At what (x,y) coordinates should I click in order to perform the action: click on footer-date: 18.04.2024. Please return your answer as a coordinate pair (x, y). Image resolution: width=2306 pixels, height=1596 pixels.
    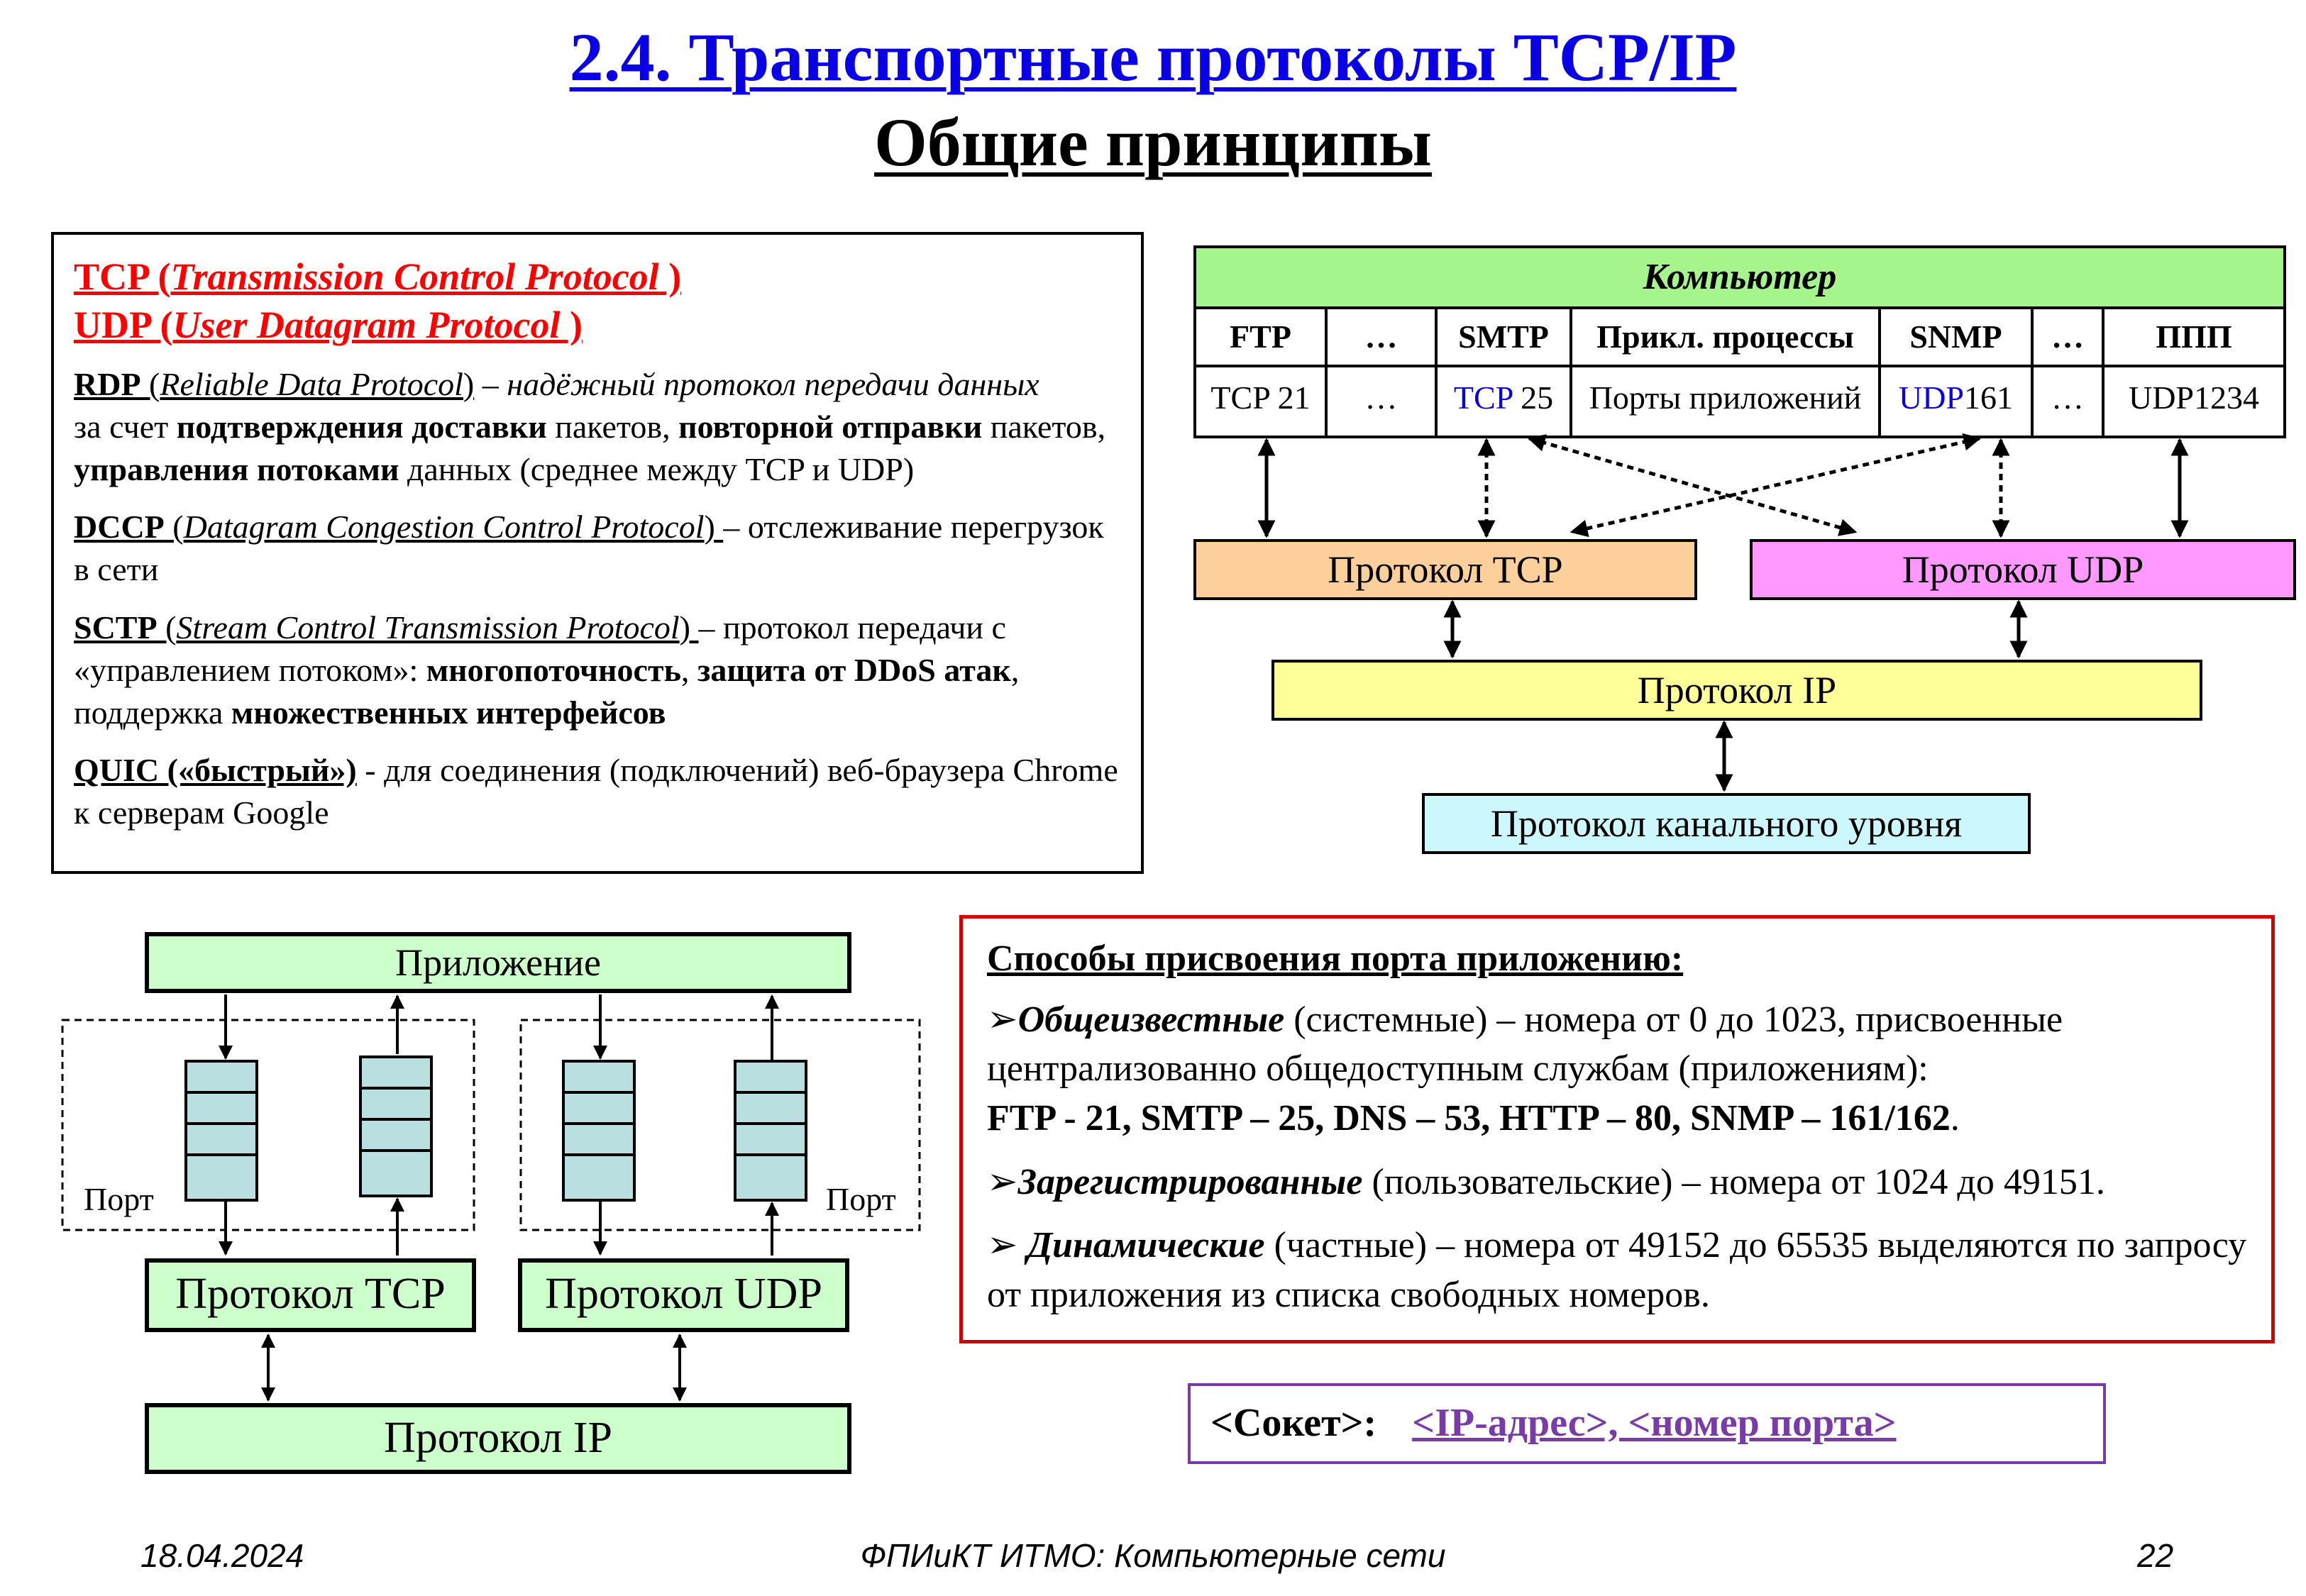
    Looking at the image, I should click on (222, 1555).